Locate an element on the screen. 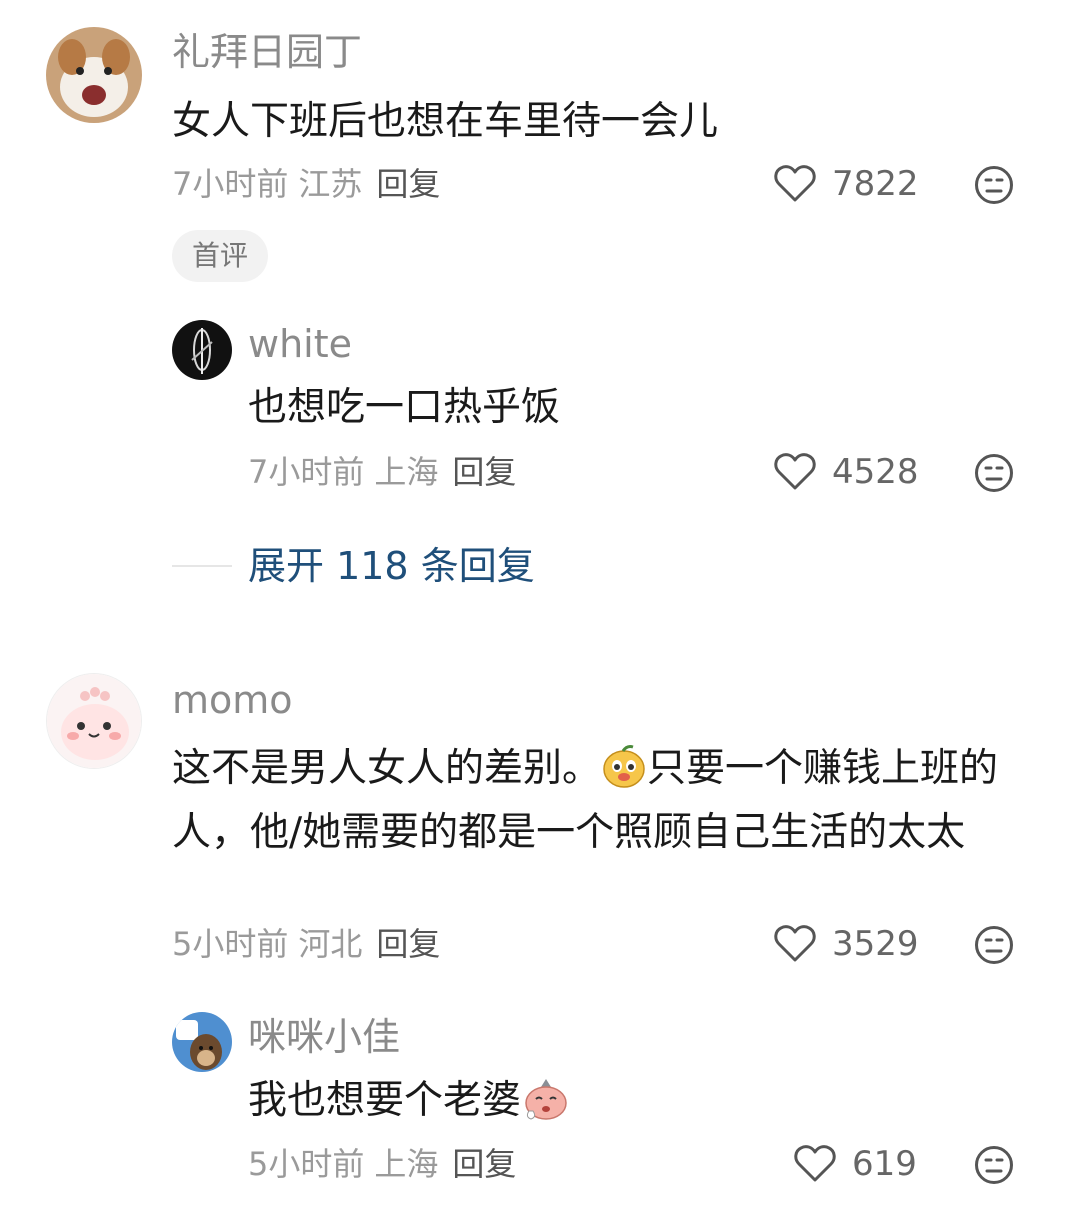 The width and height of the screenshot is (1080, 1210). reply-meta: 5小时前 上海 回复 is located at coordinates (382, 1164).